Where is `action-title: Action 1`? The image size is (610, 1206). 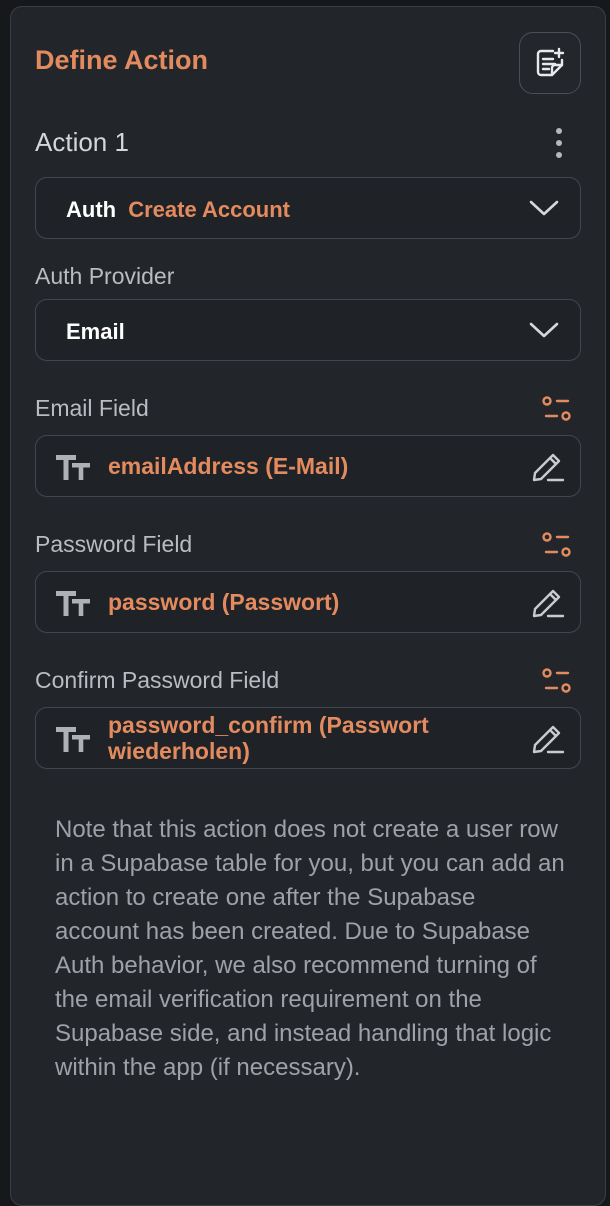
action-title: Action 1 is located at coordinates (82, 142).